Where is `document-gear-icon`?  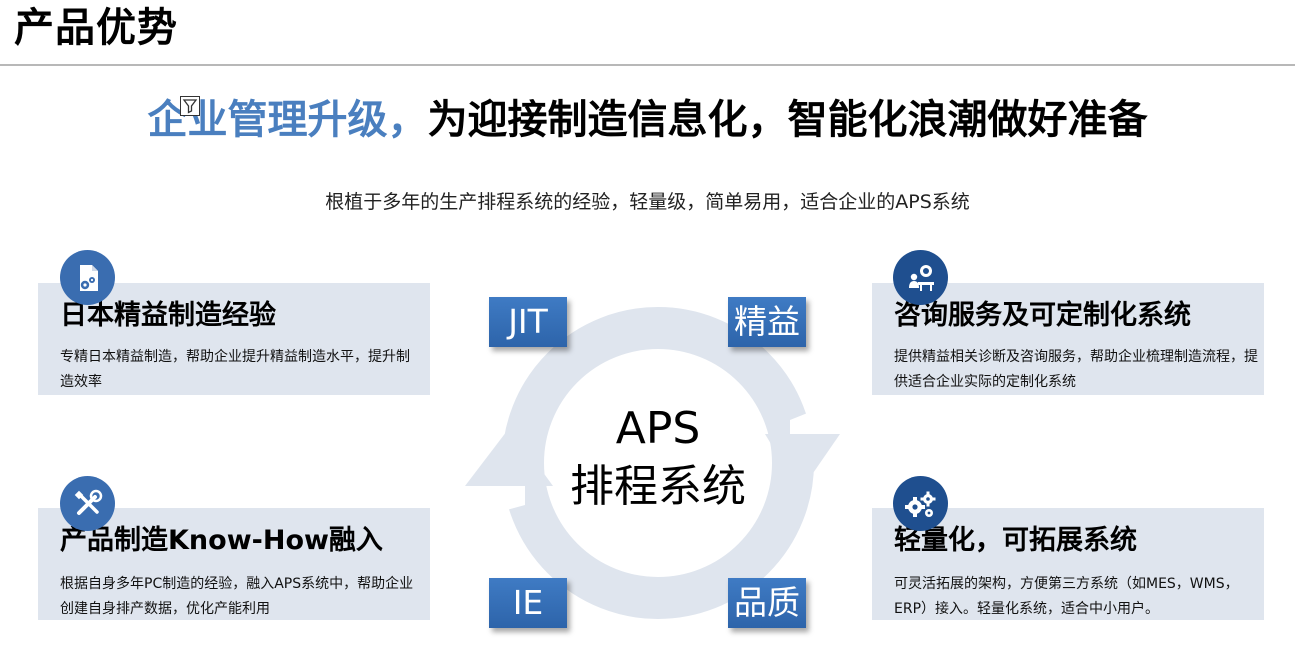 document-gear-icon is located at coordinates (87, 277).